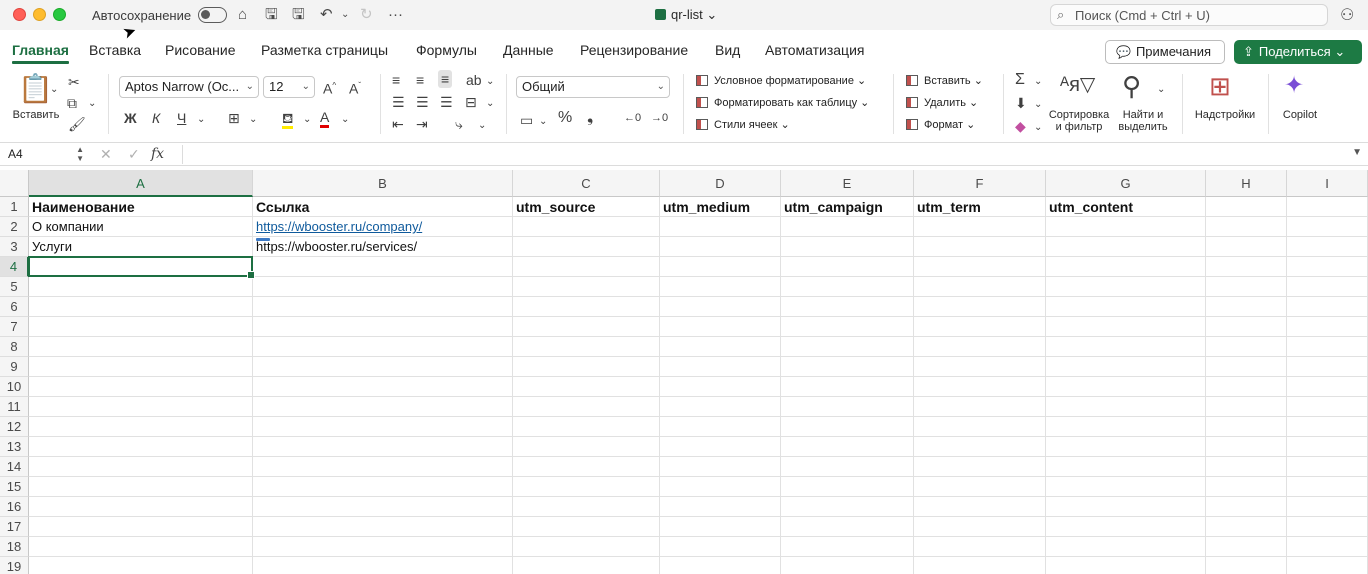 The image size is (1368, 574). Describe the element at coordinates (396, 80) in the screenshot. I see `align-top-icon: ≡` at that location.